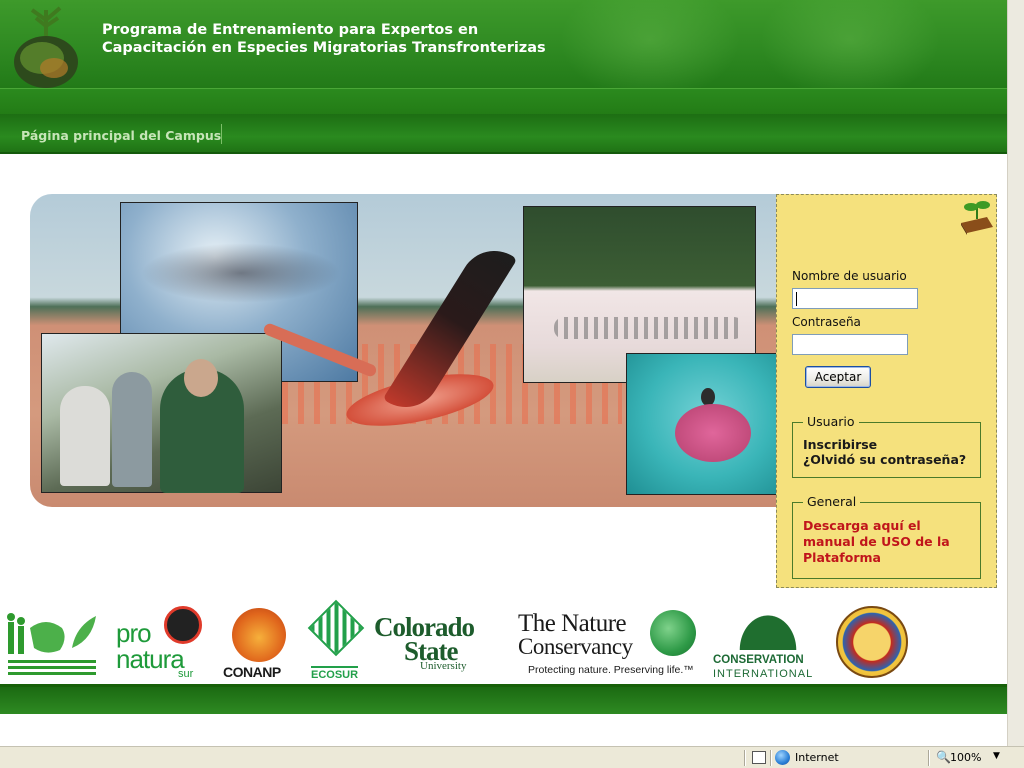 This screenshot has height=768, width=1024. Describe the element at coordinates (832, 501) in the screenshot. I see `general-fieldset-legend: General` at that location.